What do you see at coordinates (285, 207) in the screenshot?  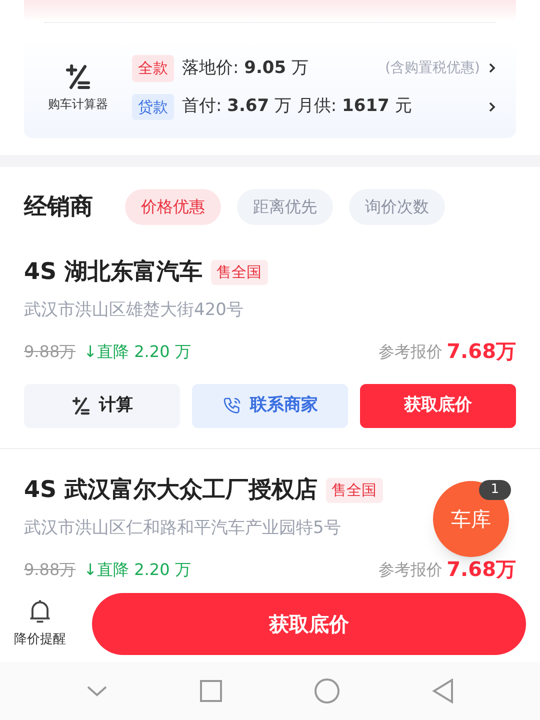 I see `sort-tab: 距离优先` at bounding box center [285, 207].